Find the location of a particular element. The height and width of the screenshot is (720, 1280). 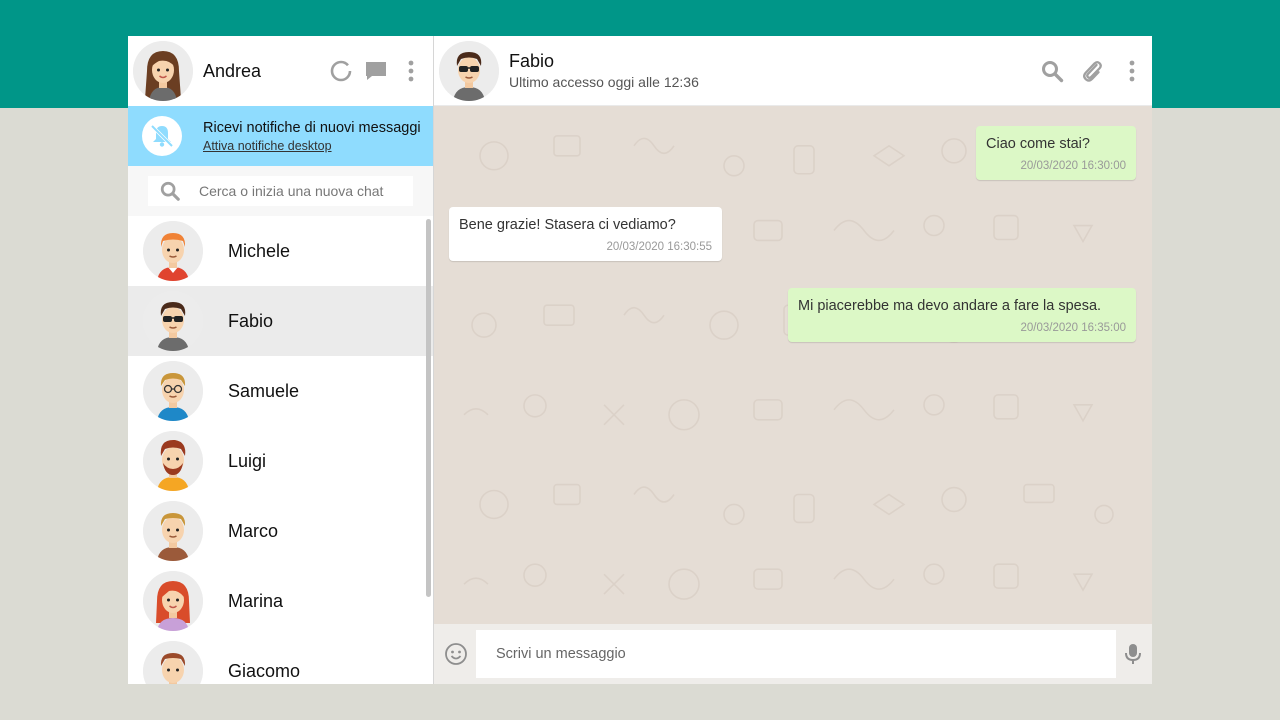

sidebar-header: Andrea is located at coordinates (280, 71).